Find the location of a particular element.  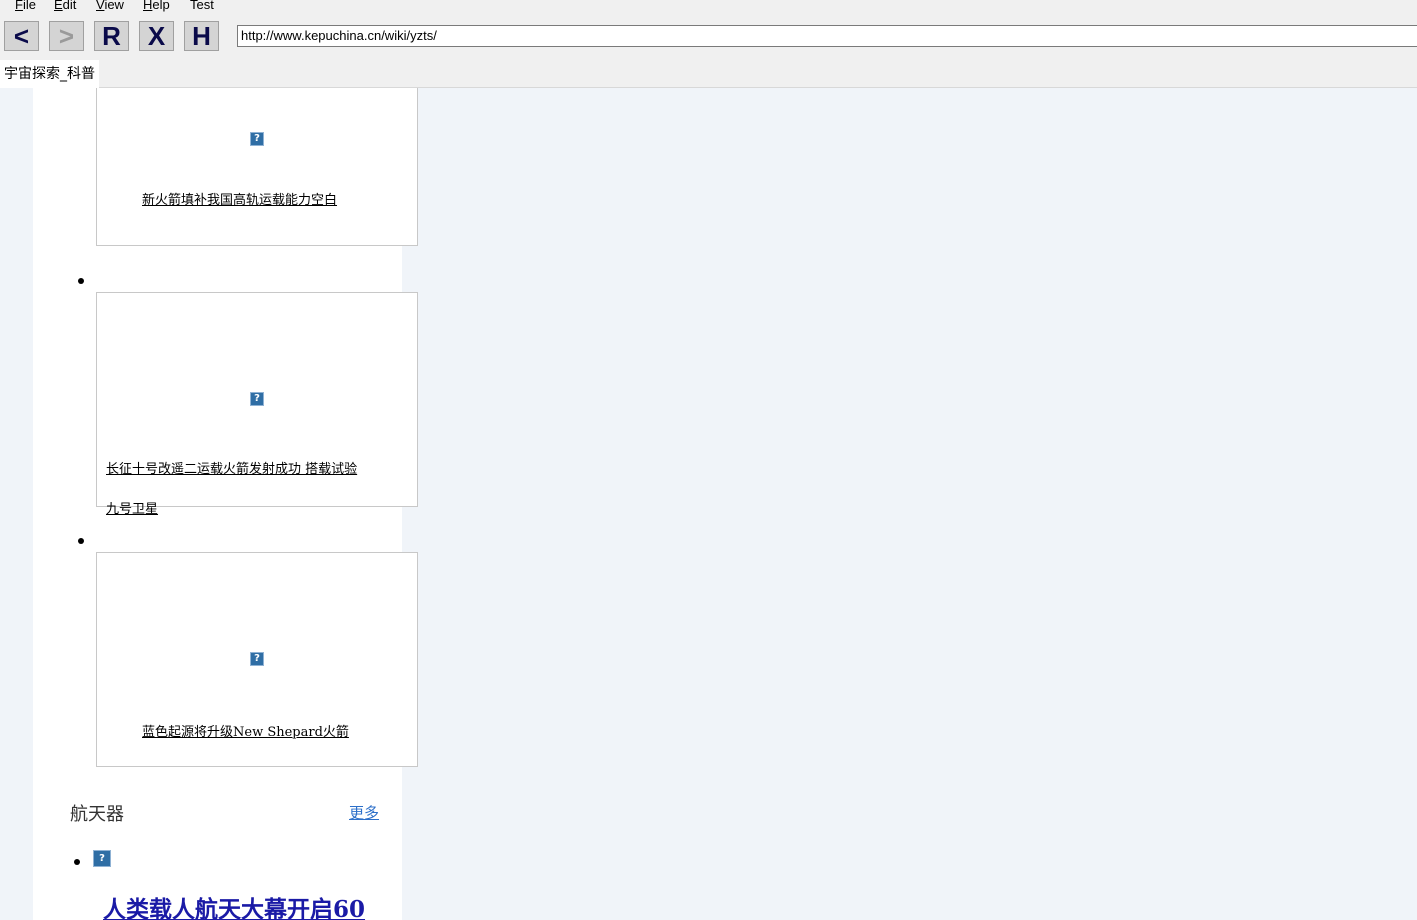

menu-test: Test is located at coordinates (202, 6).